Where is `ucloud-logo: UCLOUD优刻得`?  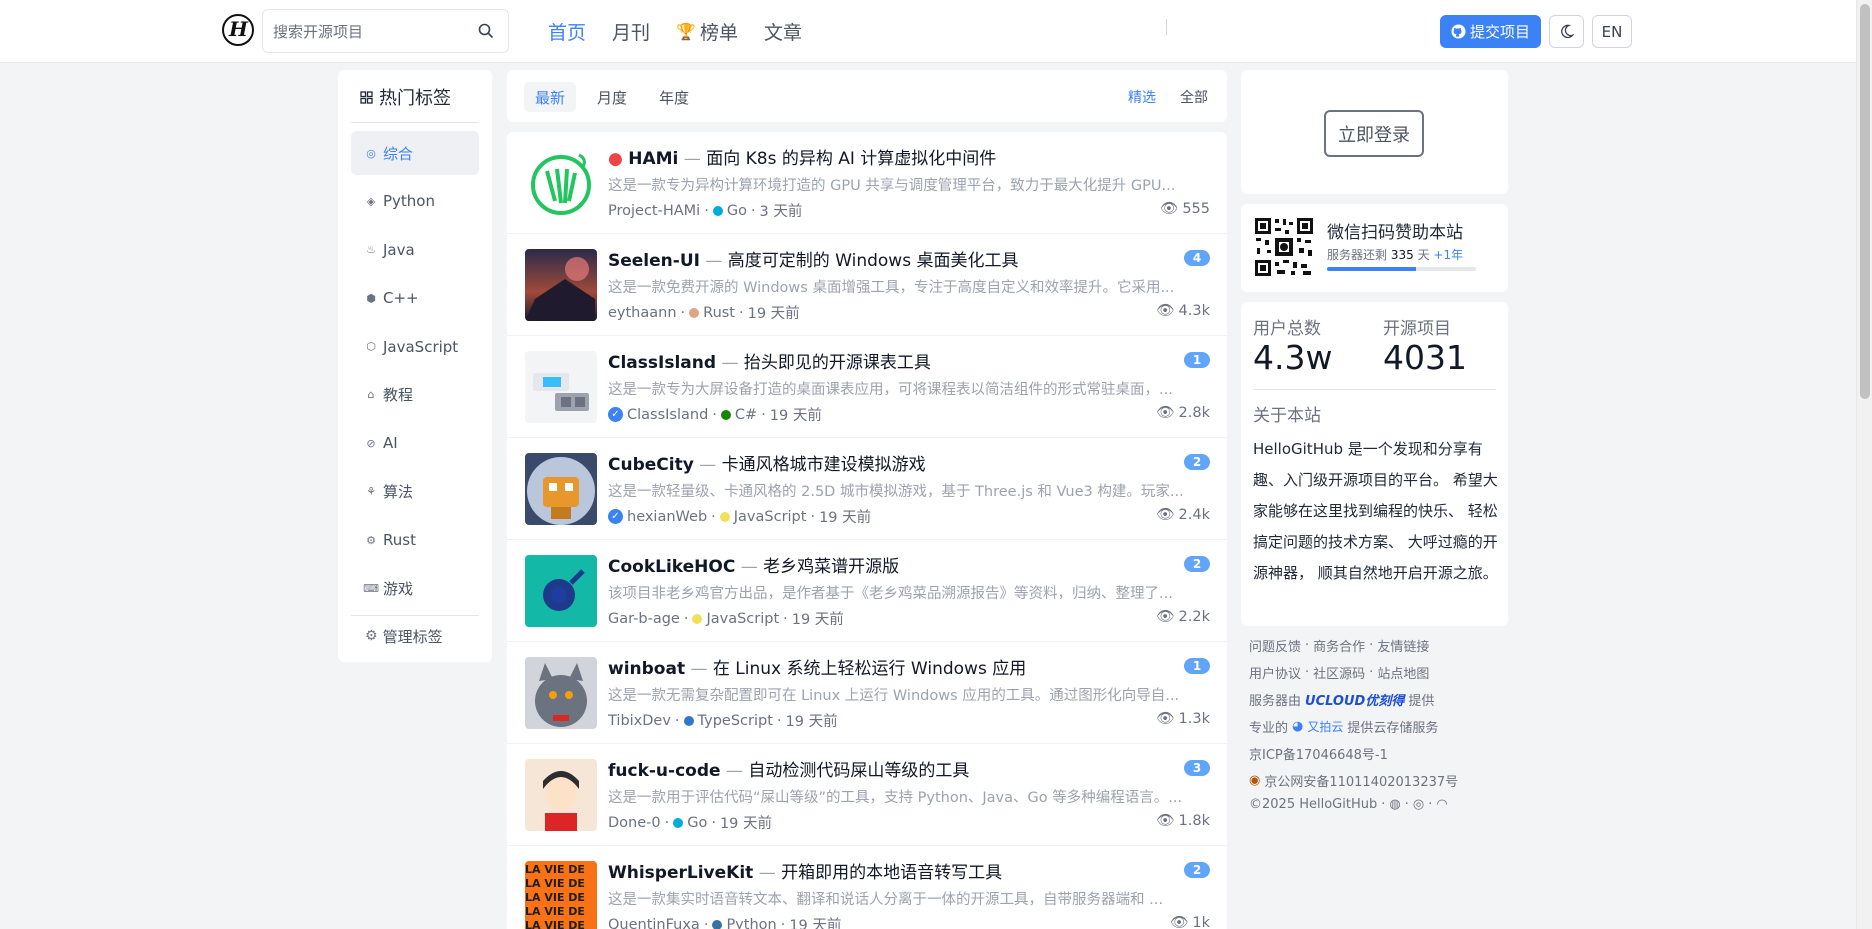
ucloud-logo: UCLOUD优刻得 is located at coordinates (1354, 699).